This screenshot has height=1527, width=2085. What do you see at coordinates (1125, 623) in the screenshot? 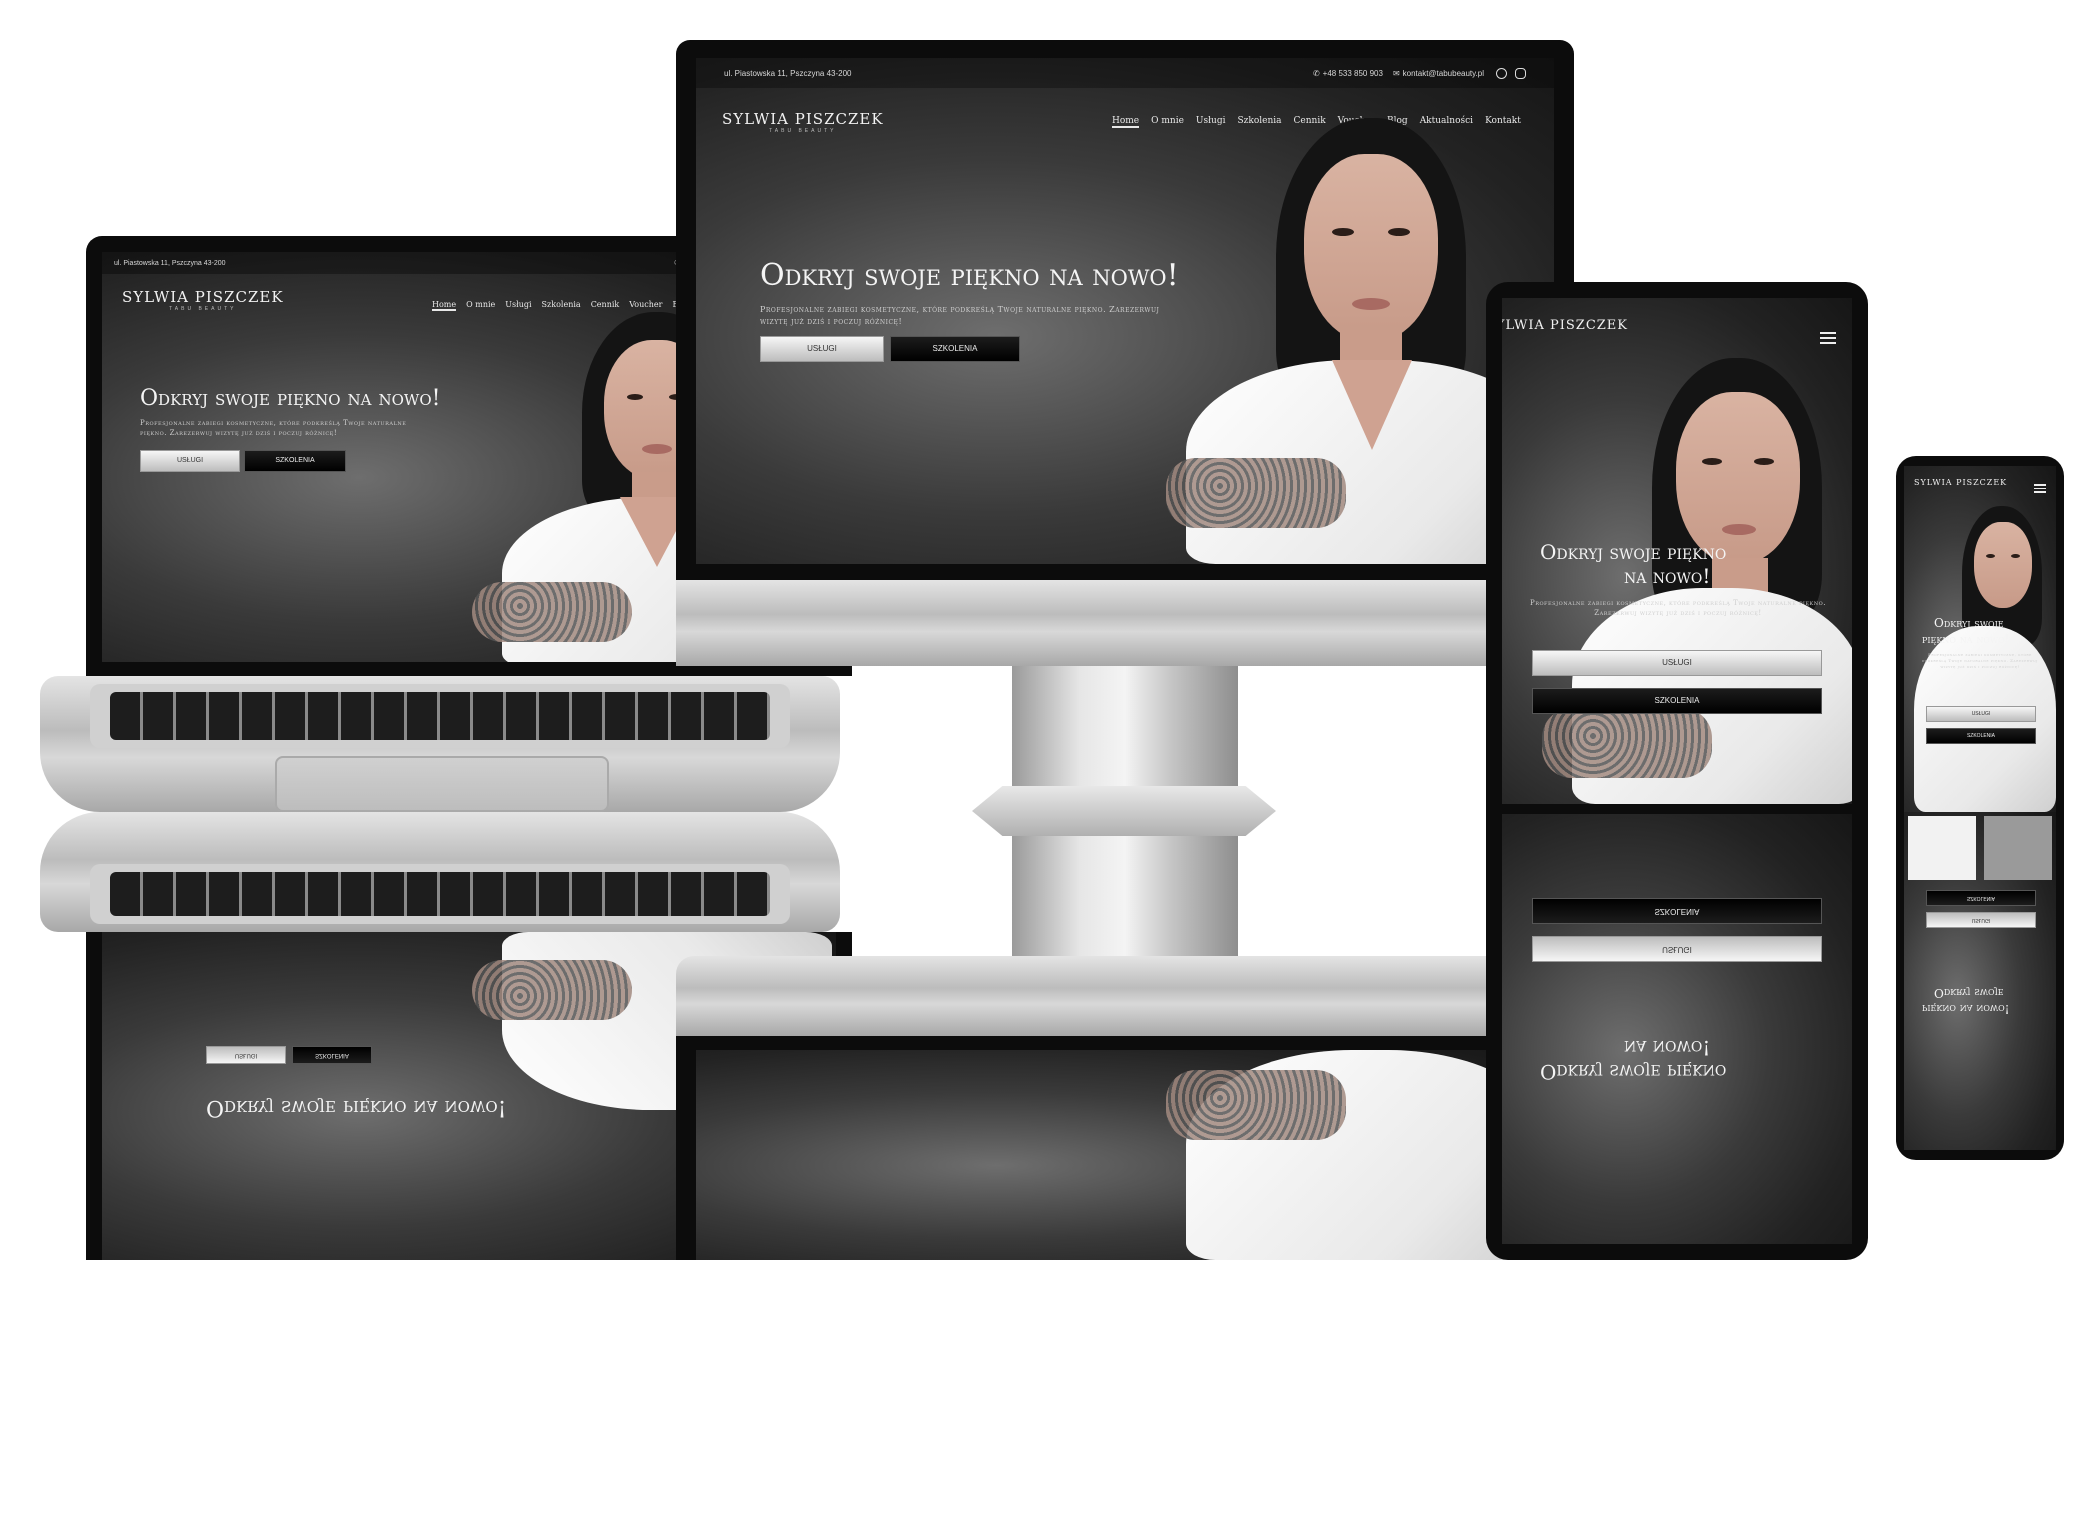
I see `monitor-chin` at bounding box center [1125, 623].